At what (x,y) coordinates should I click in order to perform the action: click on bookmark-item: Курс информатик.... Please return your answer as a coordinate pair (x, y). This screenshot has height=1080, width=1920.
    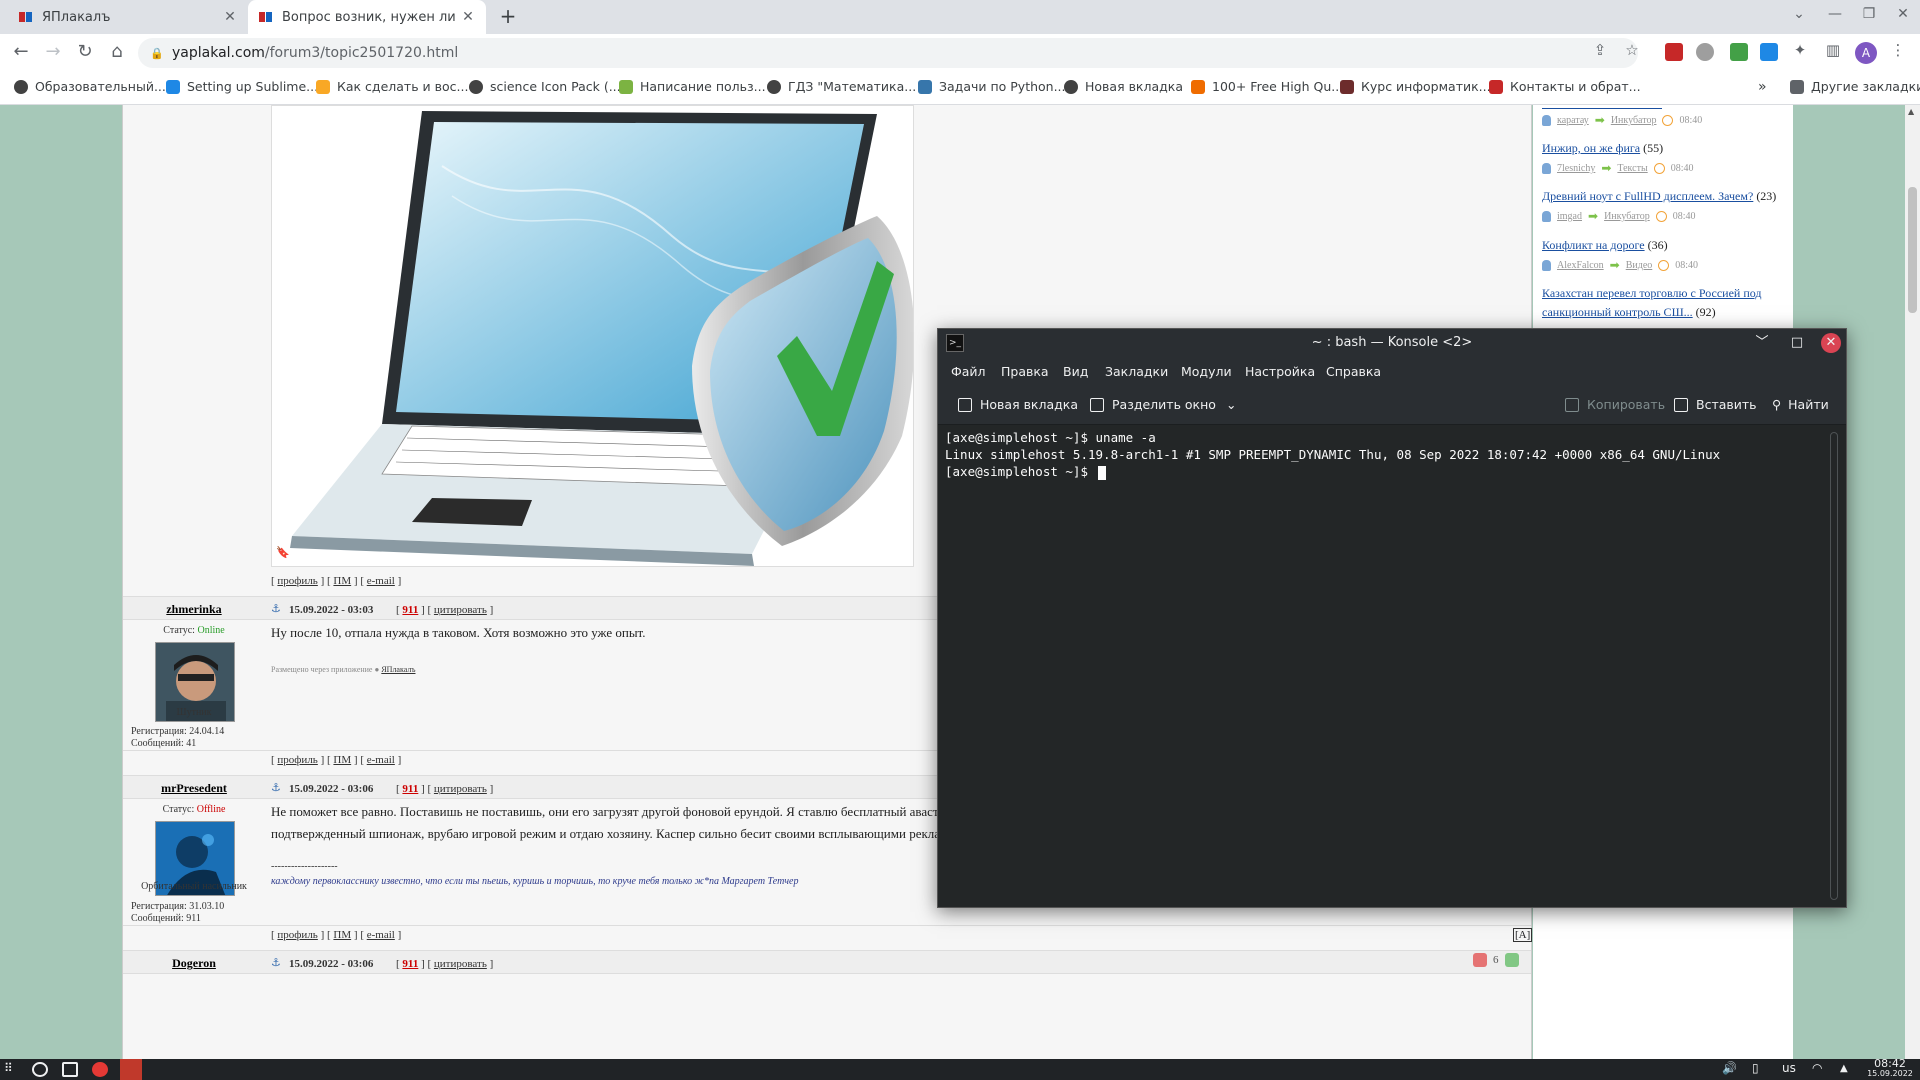
    Looking at the image, I should click on (1415, 86).